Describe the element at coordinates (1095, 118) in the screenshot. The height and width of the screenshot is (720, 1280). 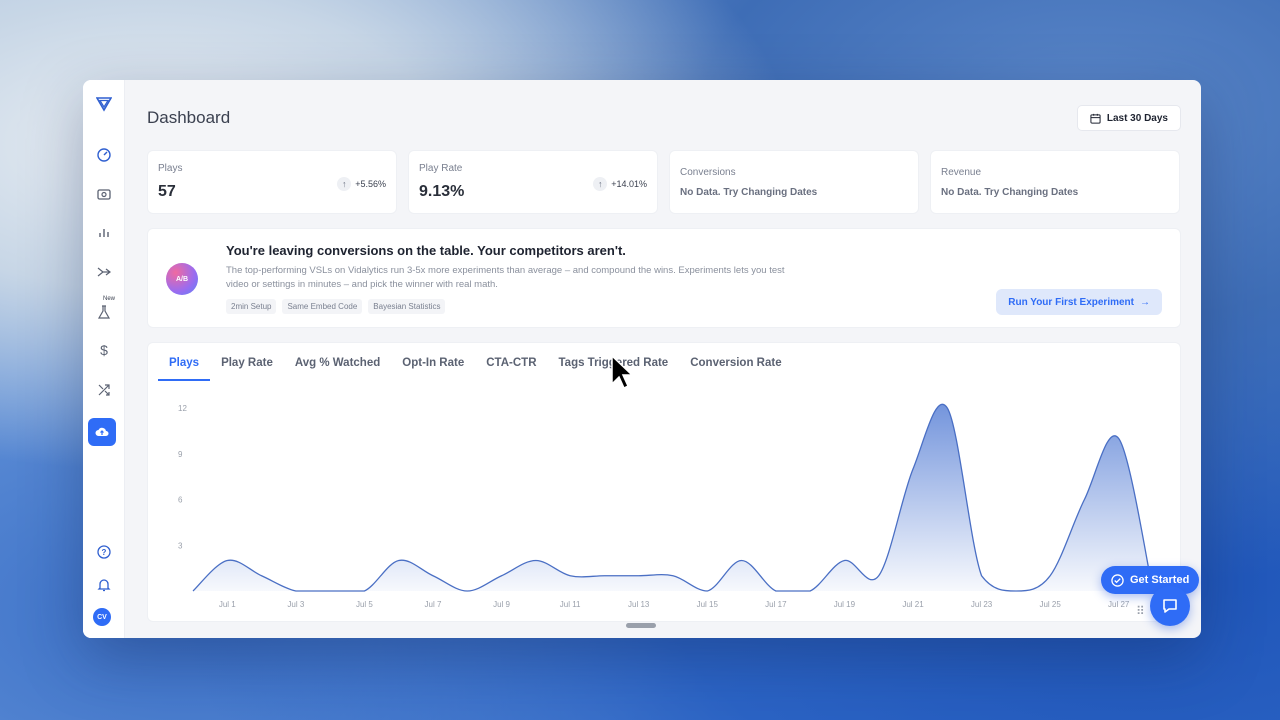
I see `calendar-icon` at that location.